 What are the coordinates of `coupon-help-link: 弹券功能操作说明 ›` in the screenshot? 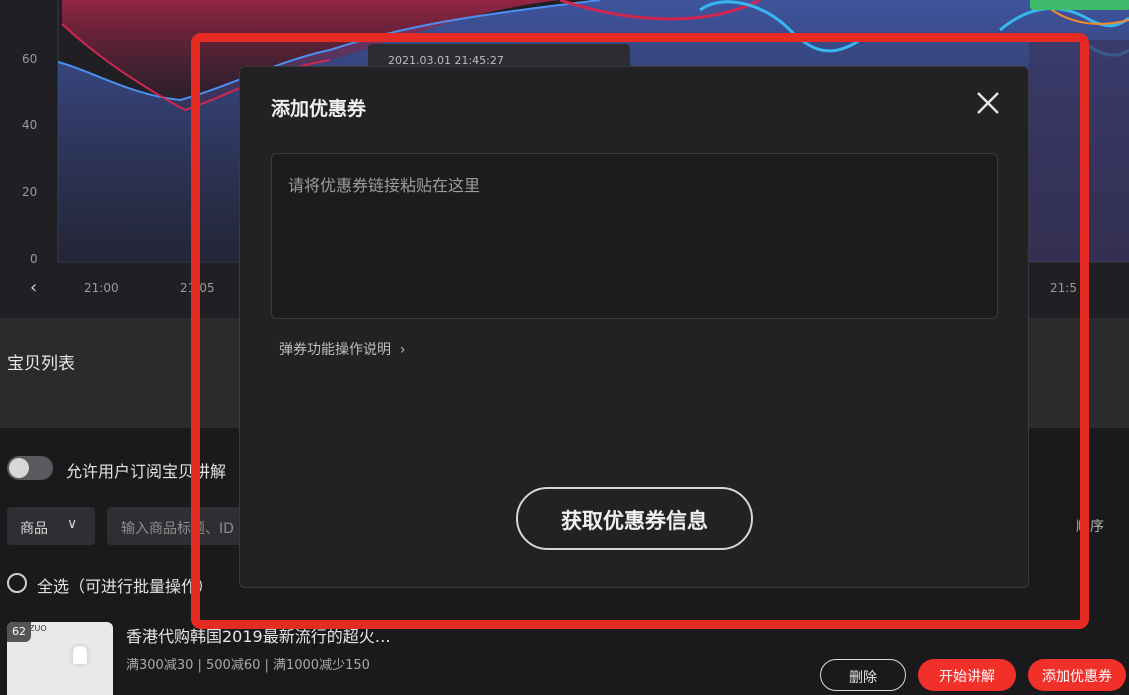 It's located at (342, 349).